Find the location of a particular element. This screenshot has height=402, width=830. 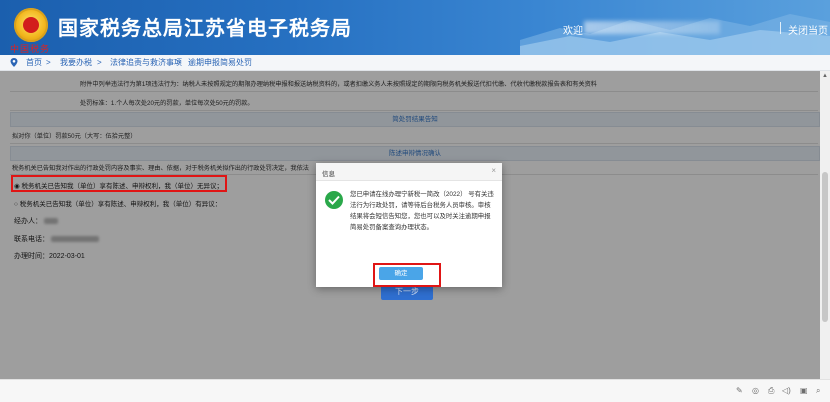

pin-icon: ✎ is located at coordinates (739, 390).